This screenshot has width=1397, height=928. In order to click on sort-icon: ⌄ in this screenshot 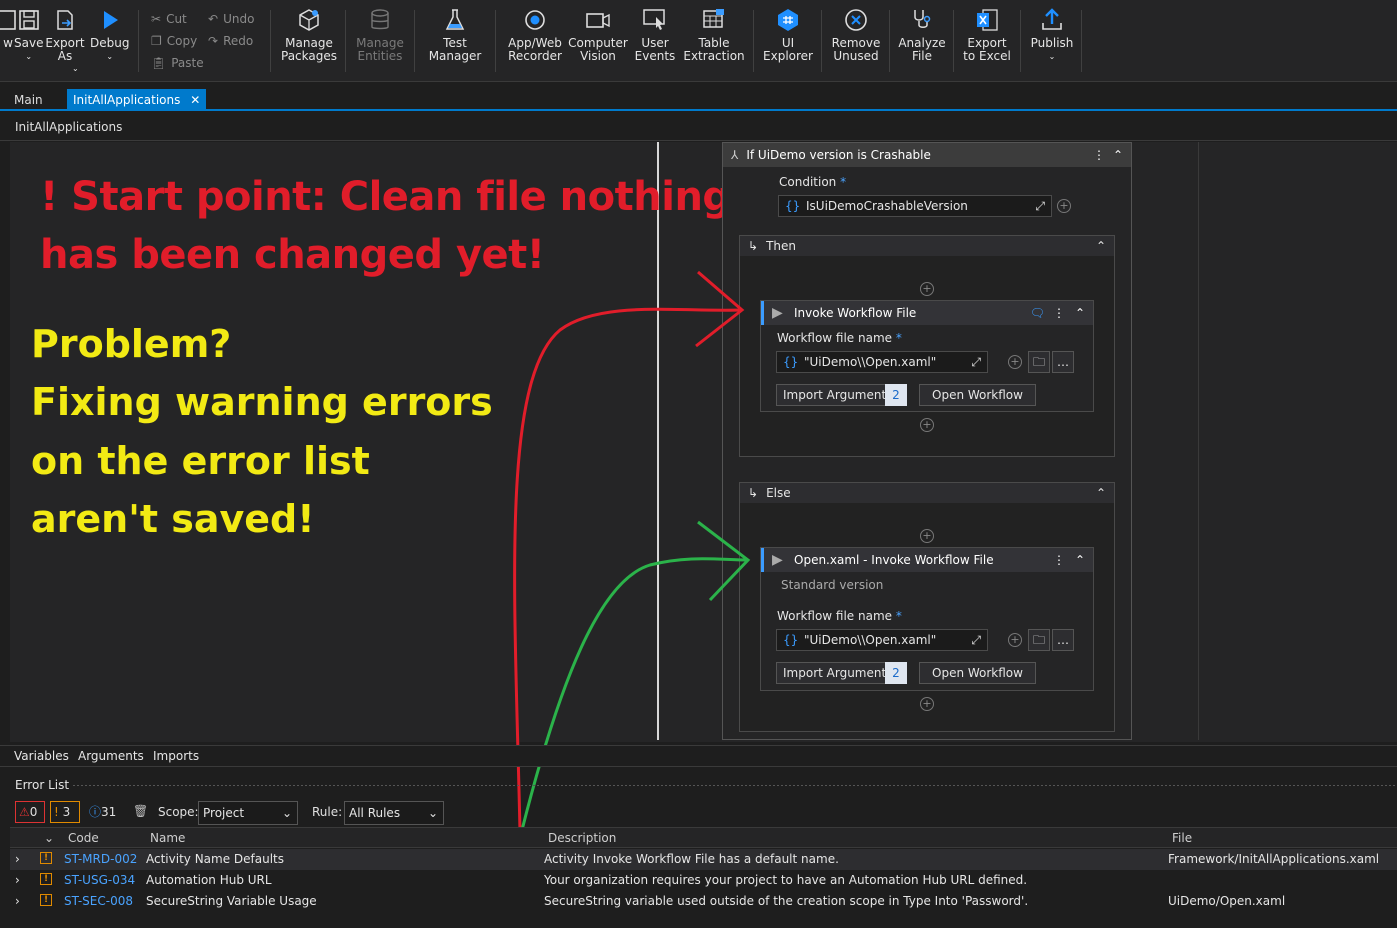, I will do `click(49, 838)`.